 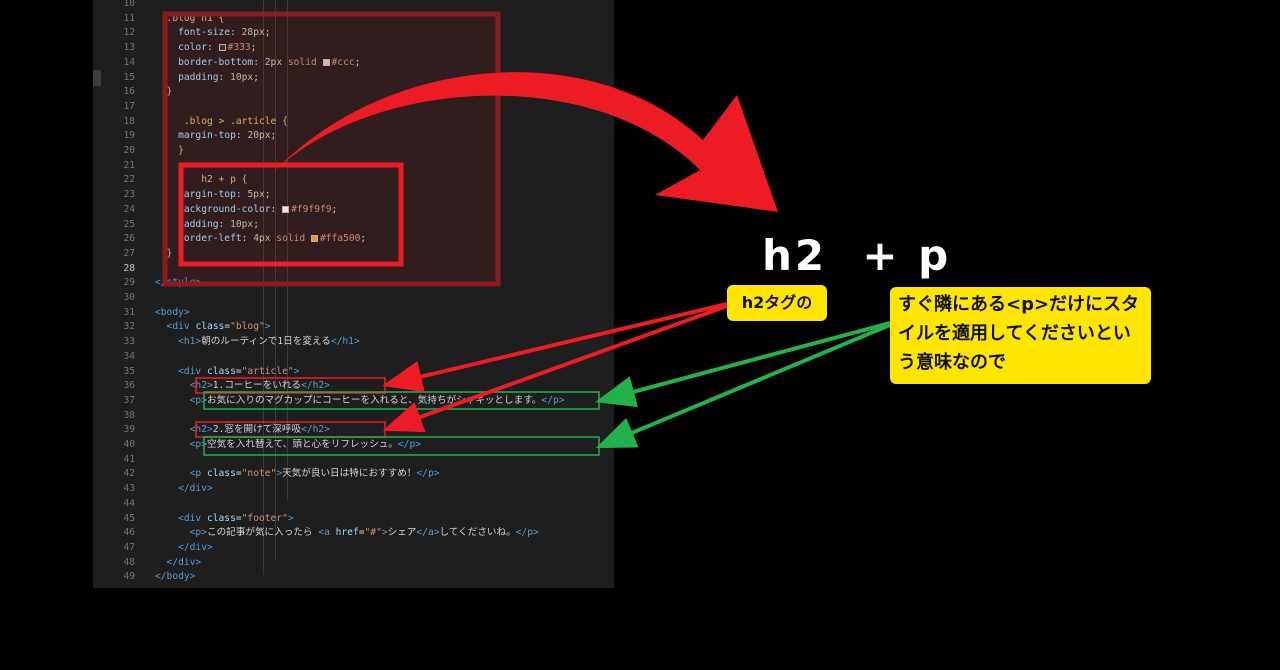 What do you see at coordinates (555, 347) in the screenshot?
I see `pointer-arrow-h2` at bounding box center [555, 347].